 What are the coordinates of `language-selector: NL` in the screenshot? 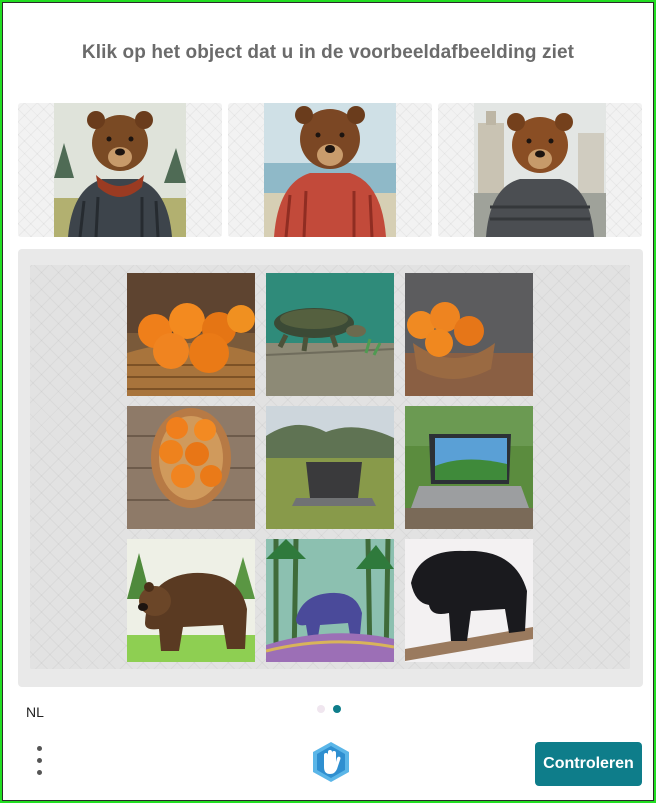 It's located at (35, 712).